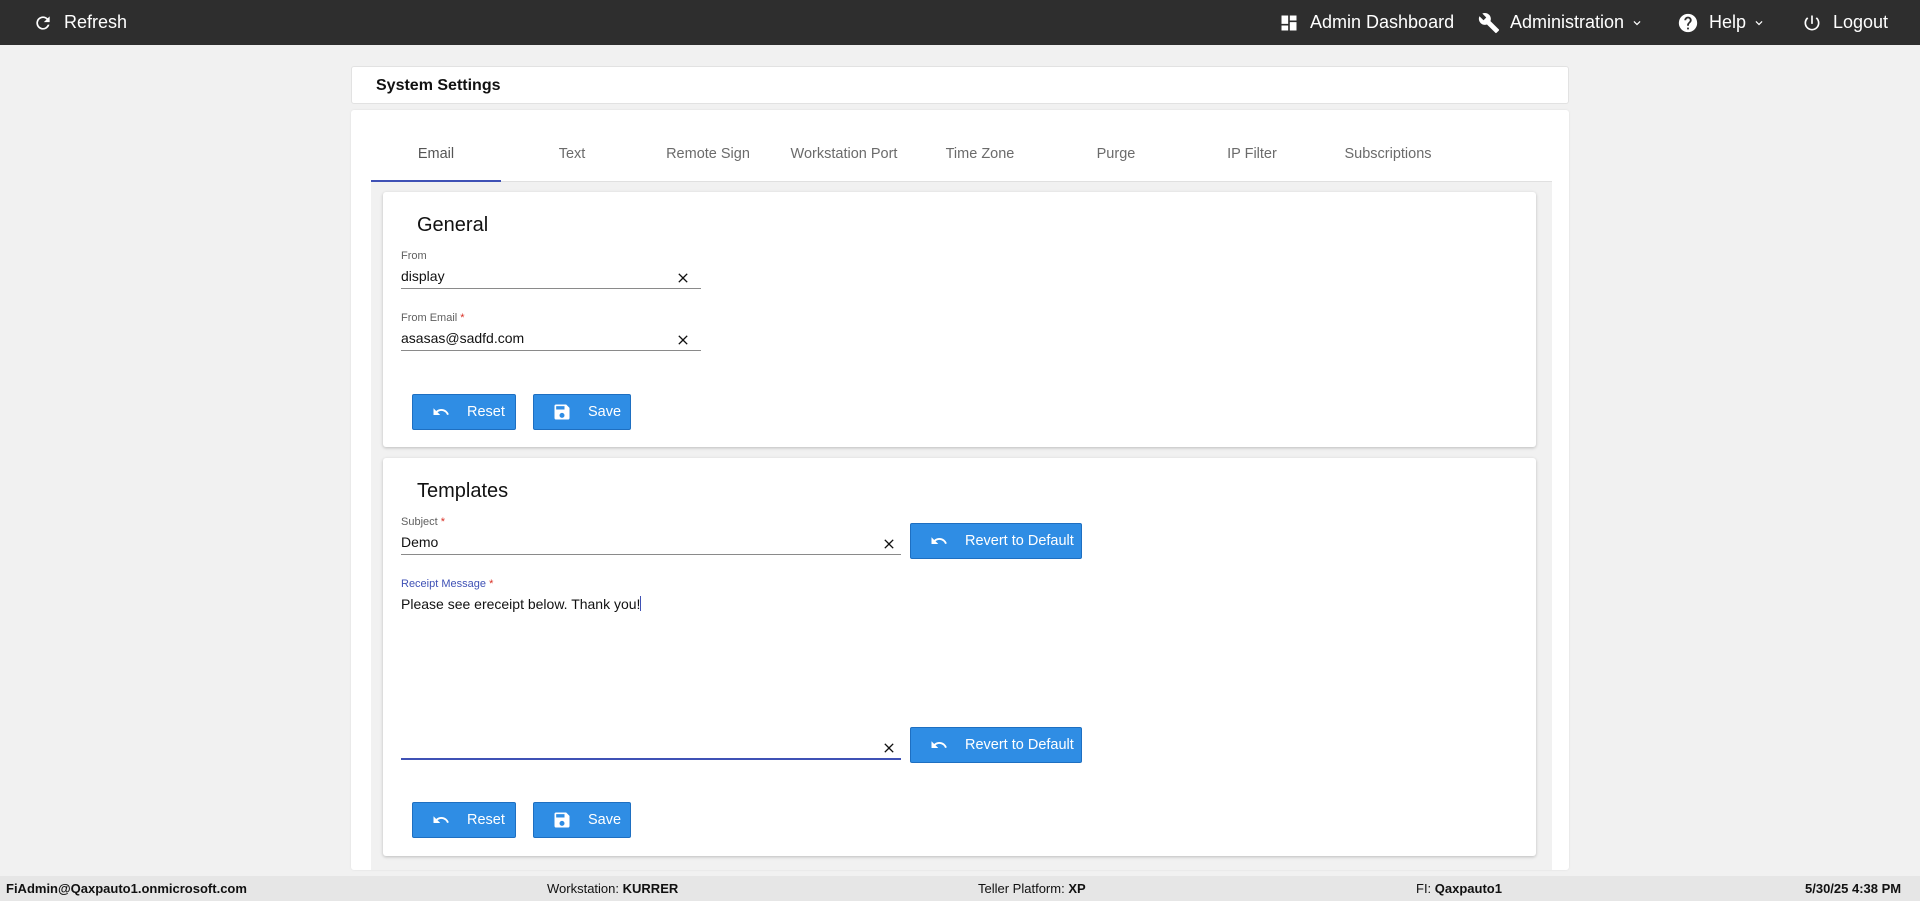  Describe the element at coordinates (551, 288) in the screenshot. I see `from-underline` at that location.